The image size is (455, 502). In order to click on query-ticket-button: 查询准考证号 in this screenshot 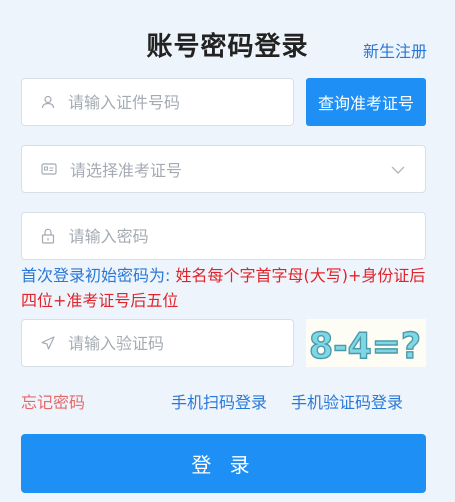, I will do `click(366, 102)`.